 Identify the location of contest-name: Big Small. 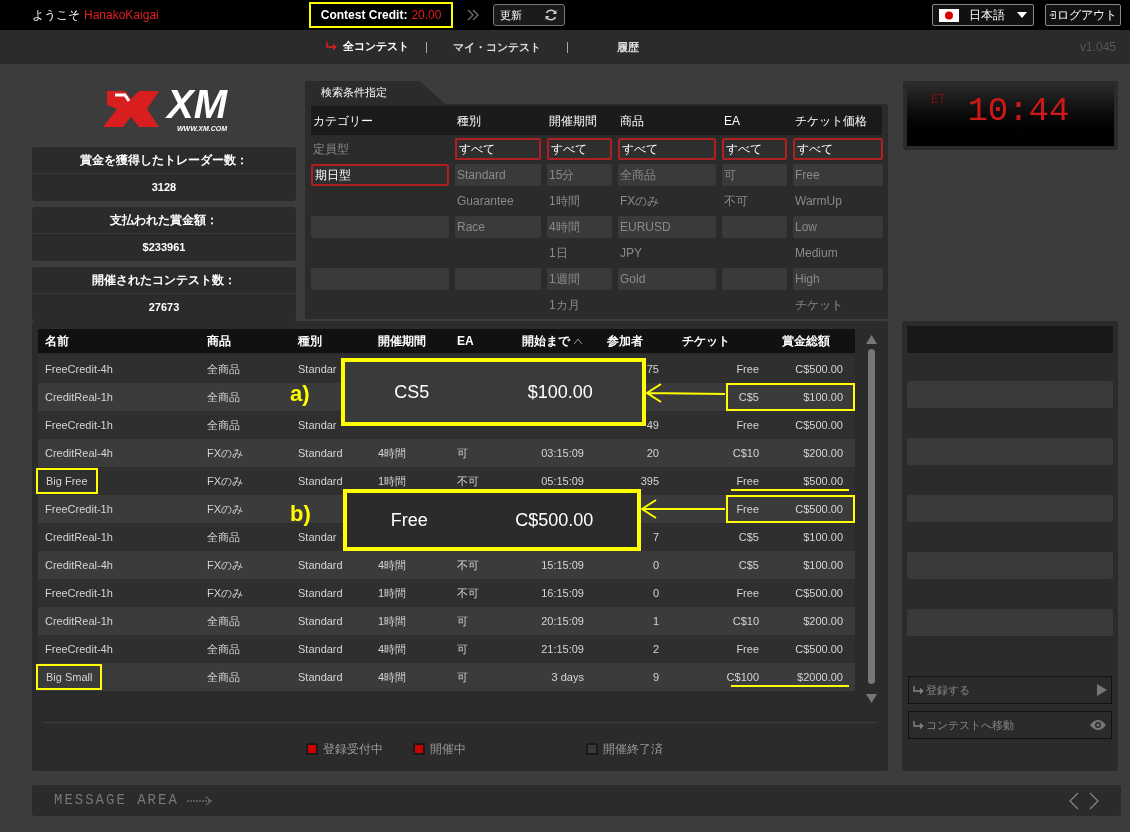
(69, 677).